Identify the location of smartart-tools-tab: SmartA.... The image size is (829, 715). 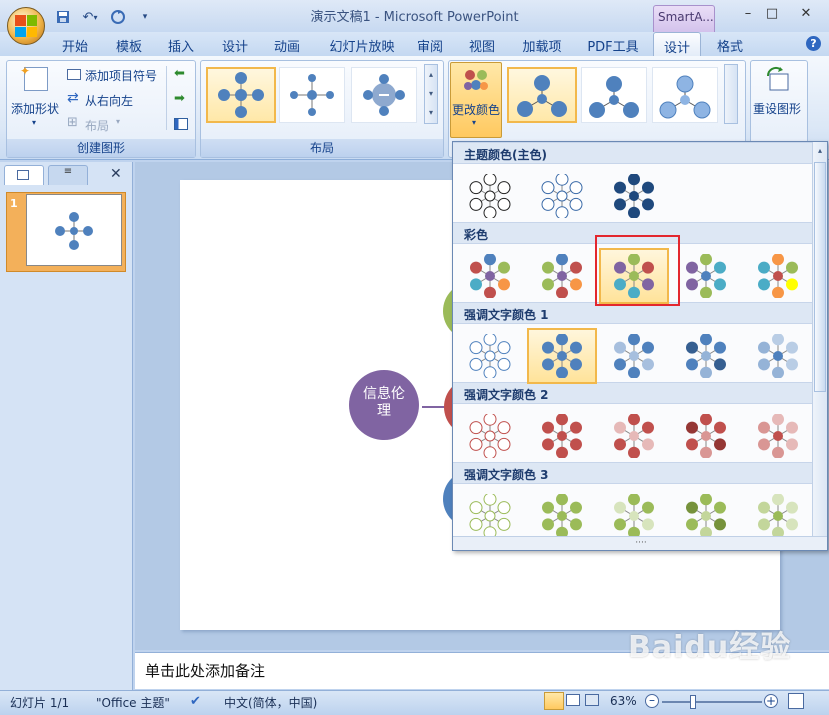
(684, 18).